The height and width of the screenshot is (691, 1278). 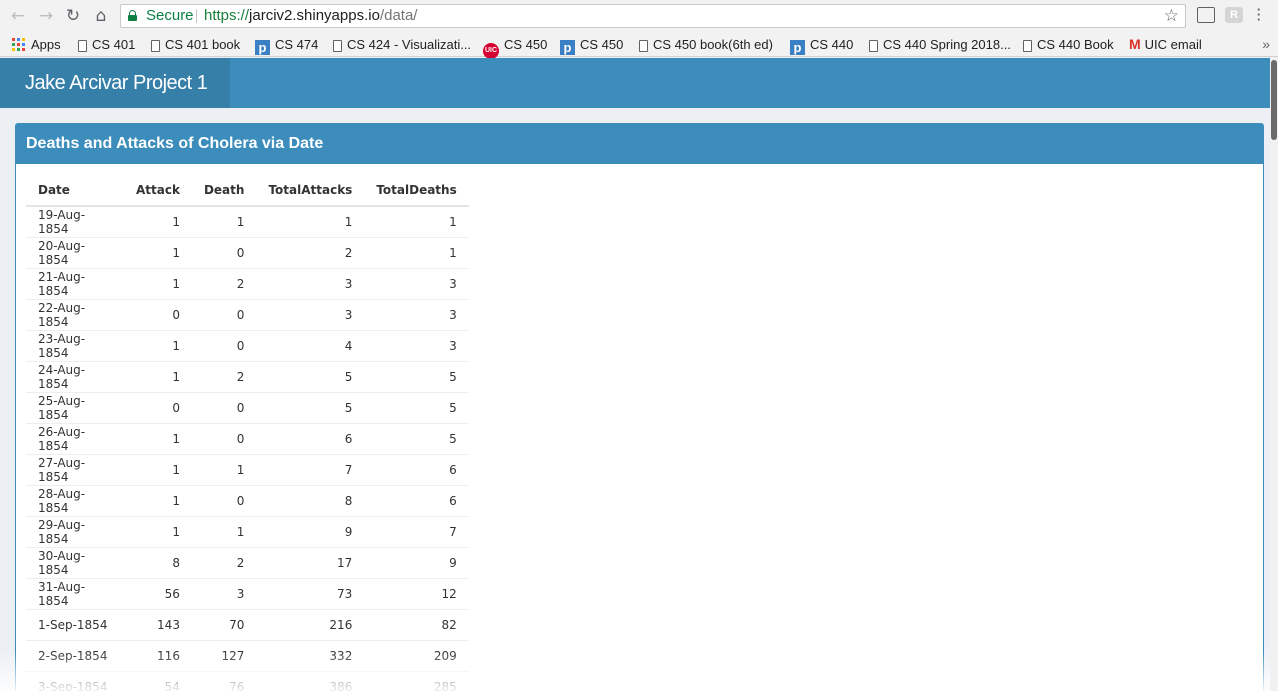 What do you see at coordinates (46, 16) in the screenshot?
I see `forward-arrow-icon: →` at bounding box center [46, 16].